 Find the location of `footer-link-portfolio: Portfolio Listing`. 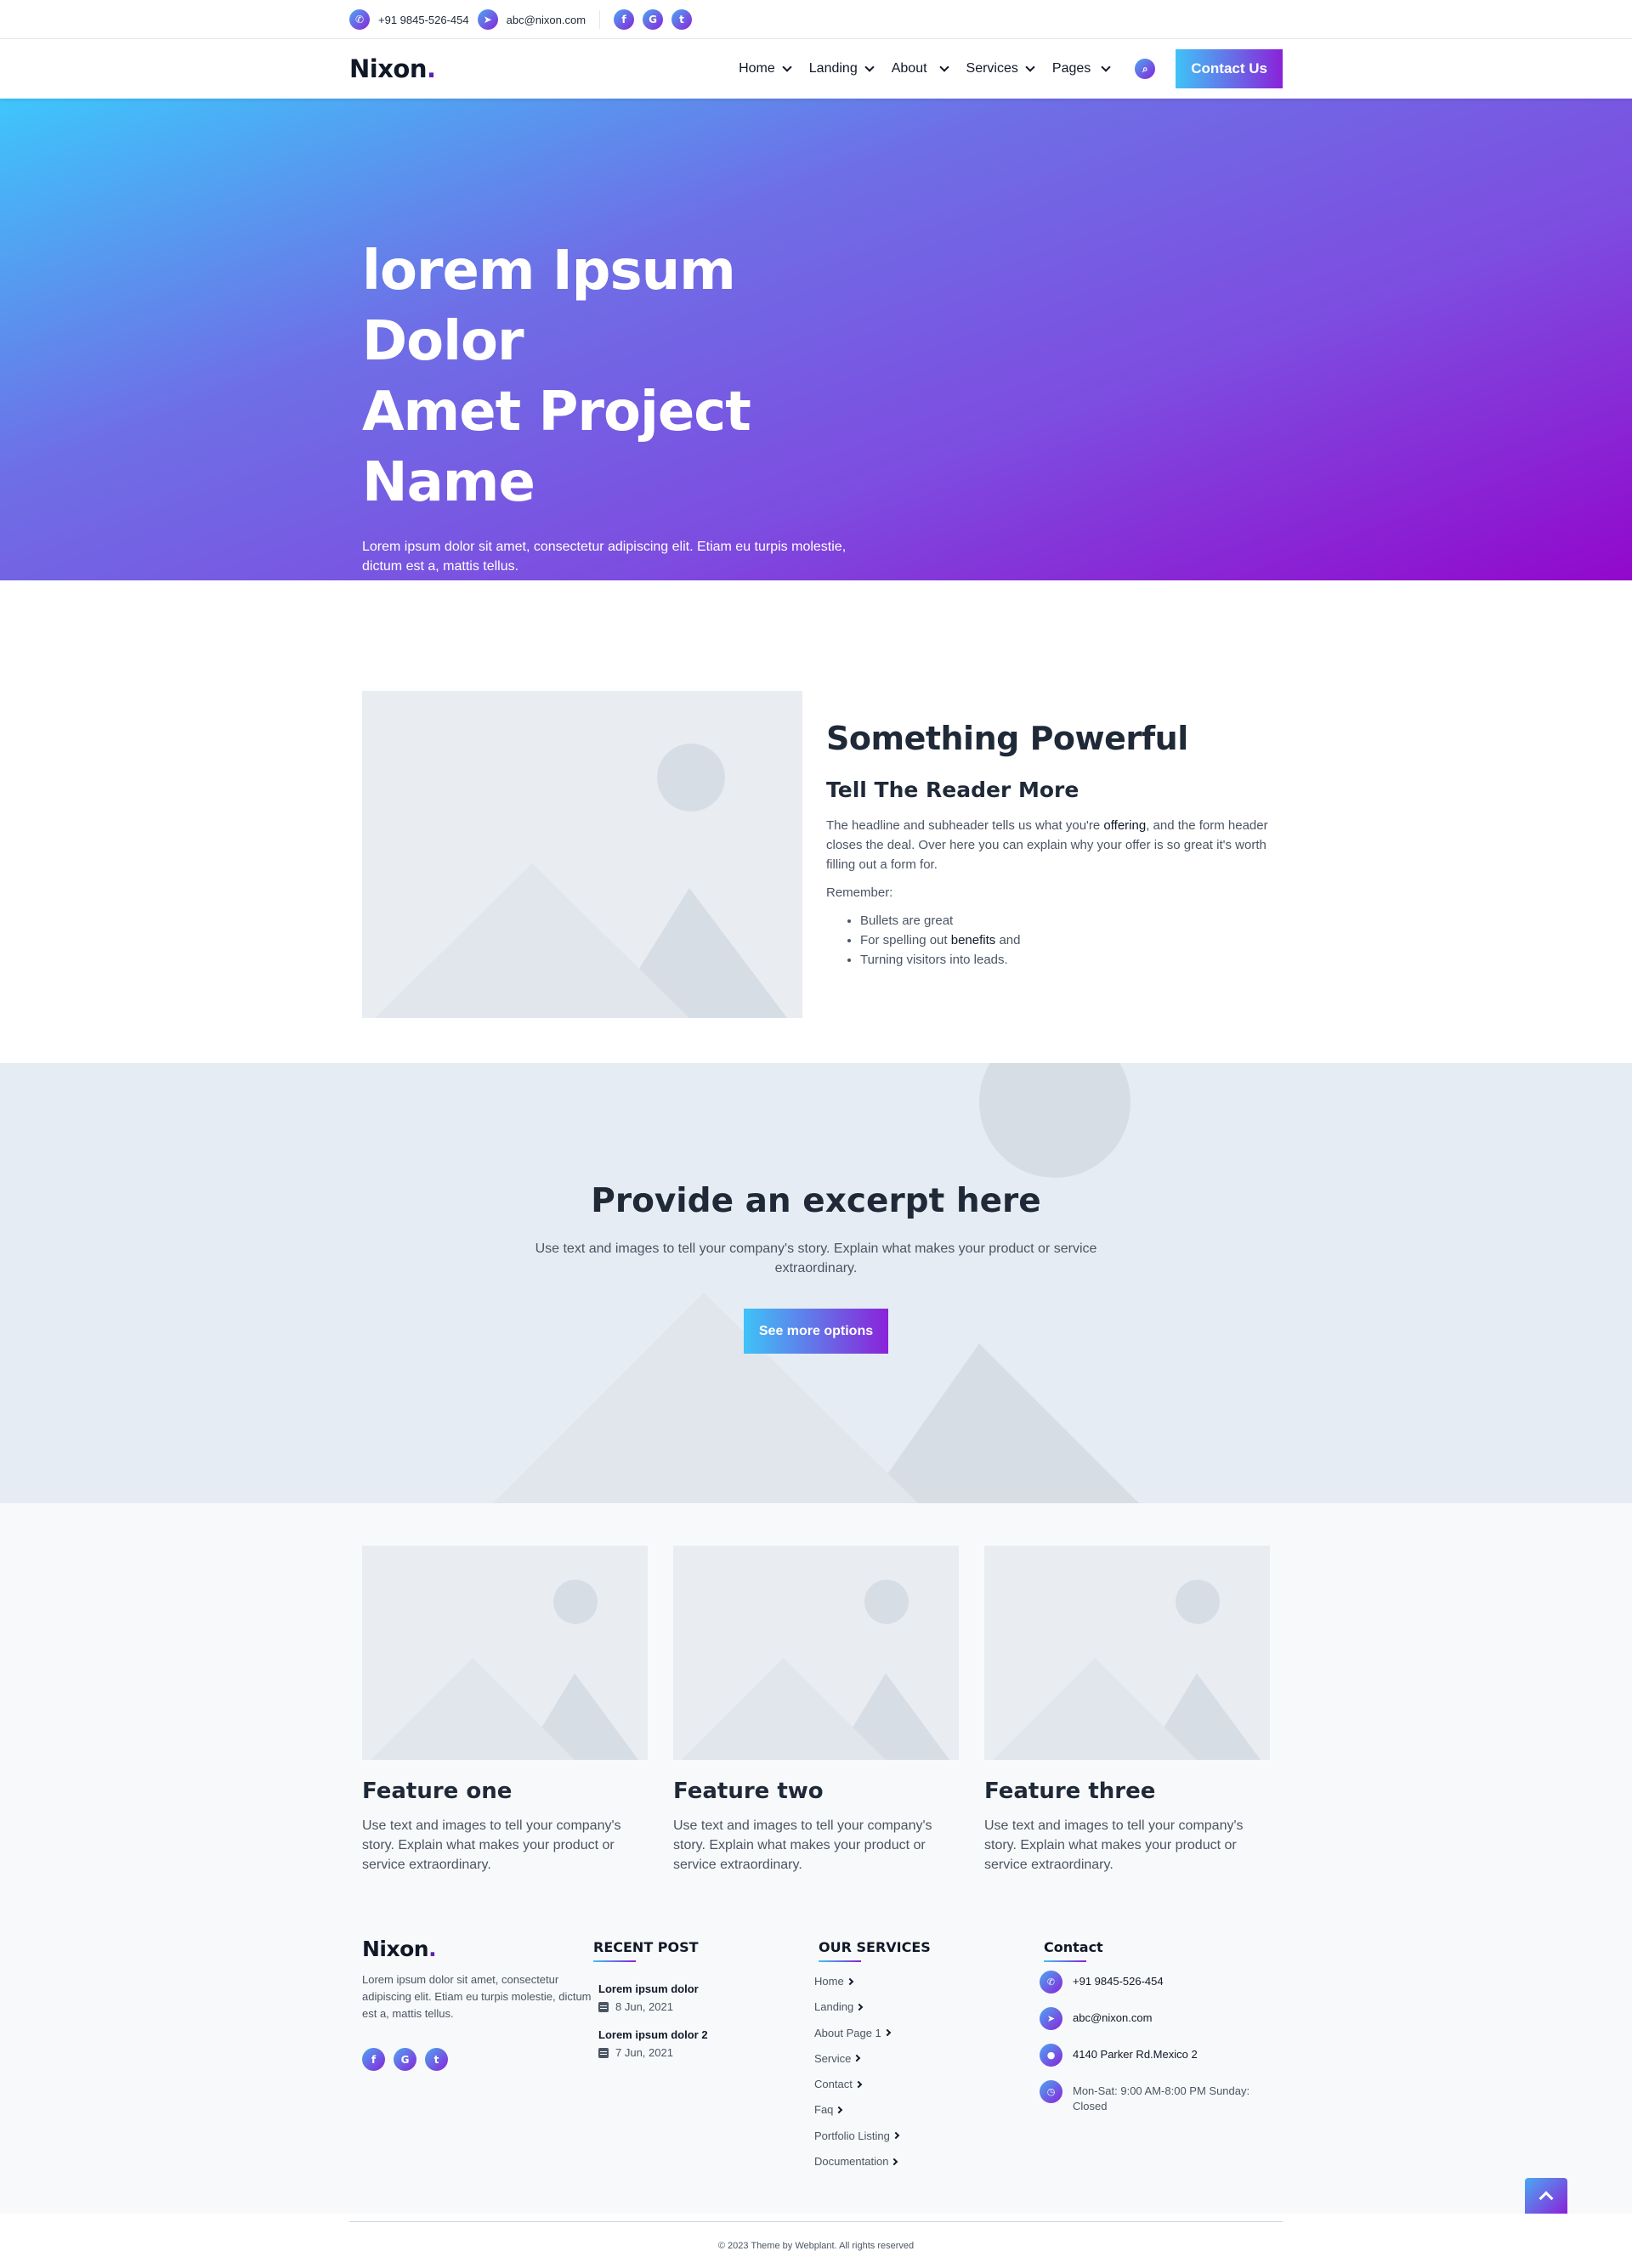

footer-link-portfolio: Portfolio Listing is located at coordinates (929, 2136).